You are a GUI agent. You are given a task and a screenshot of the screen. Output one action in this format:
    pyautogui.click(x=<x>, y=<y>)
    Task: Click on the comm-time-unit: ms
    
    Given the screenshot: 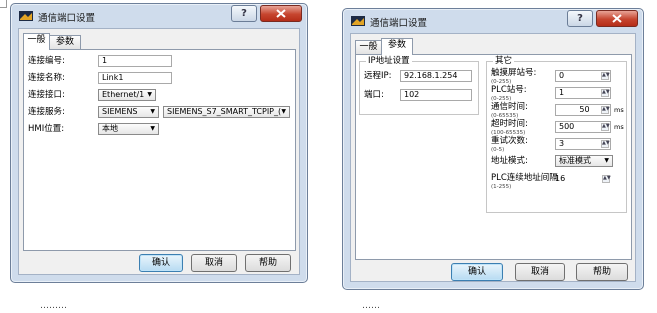 What is the action you would take?
    pyautogui.click(x=619, y=110)
    